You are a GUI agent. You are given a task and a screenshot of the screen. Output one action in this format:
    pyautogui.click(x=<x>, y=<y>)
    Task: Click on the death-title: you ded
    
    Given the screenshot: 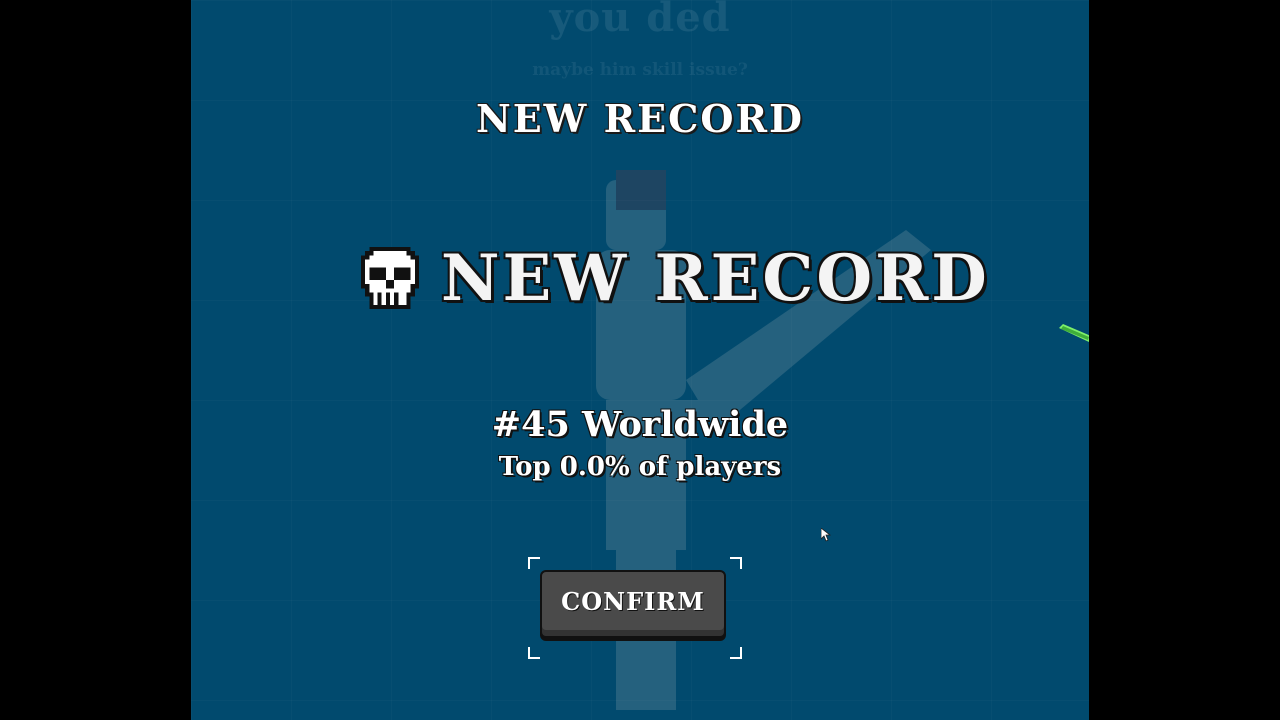 What is the action you would take?
    pyautogui.click(x=640, y=20)
    